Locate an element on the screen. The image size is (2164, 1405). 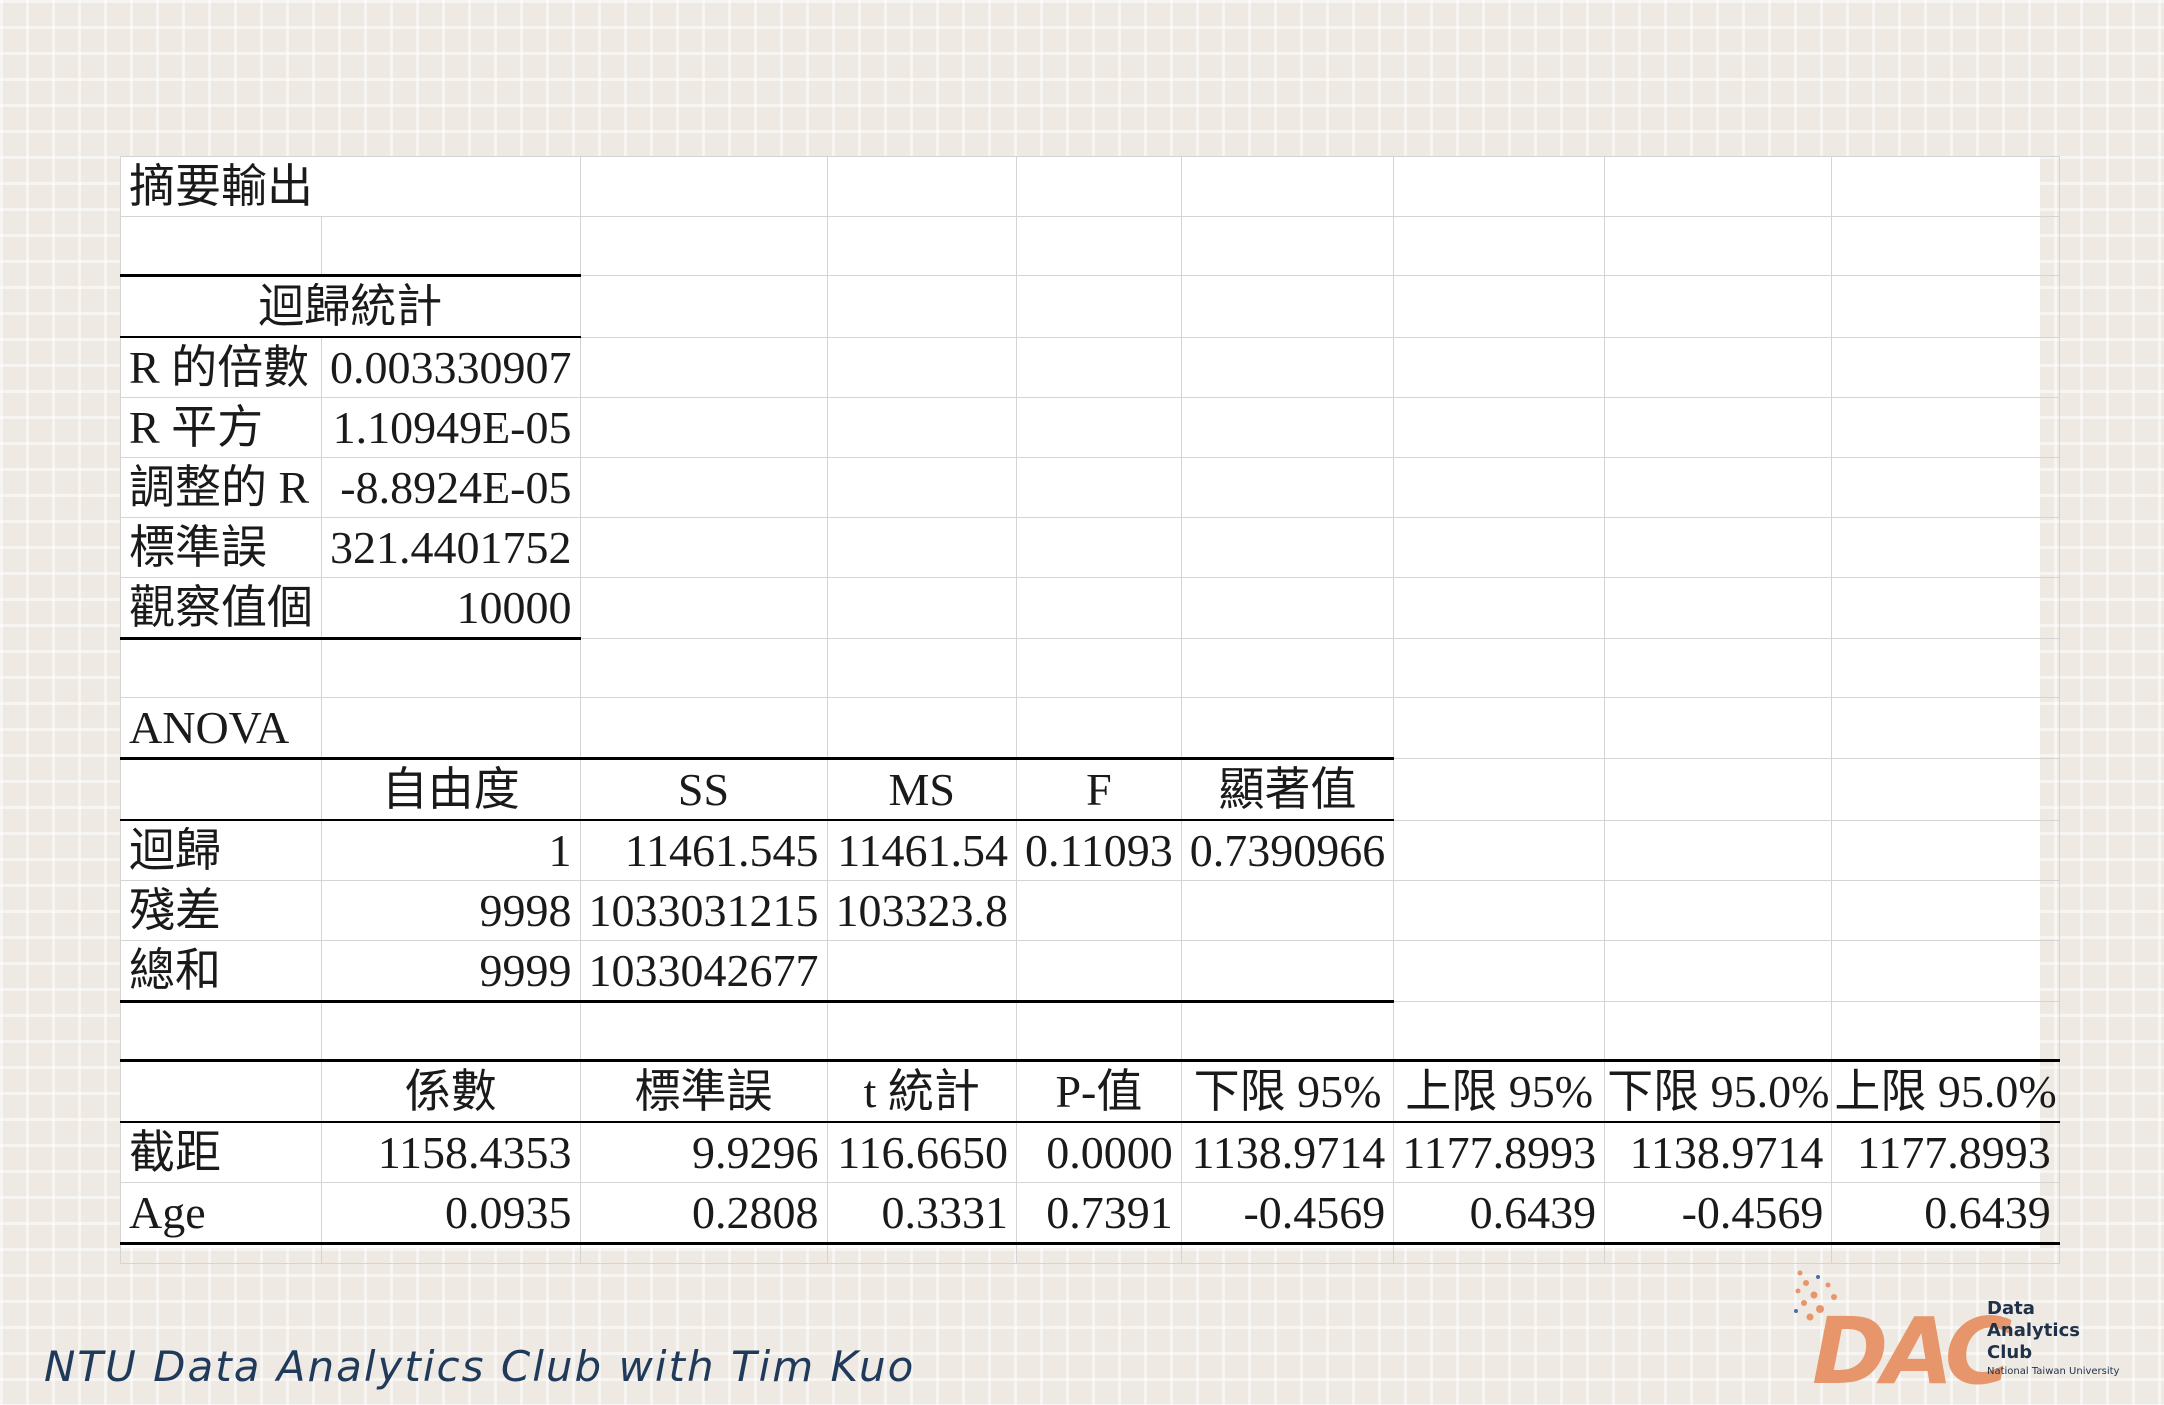
logo-line: Analytics is located at coordinates (2033, 1330).